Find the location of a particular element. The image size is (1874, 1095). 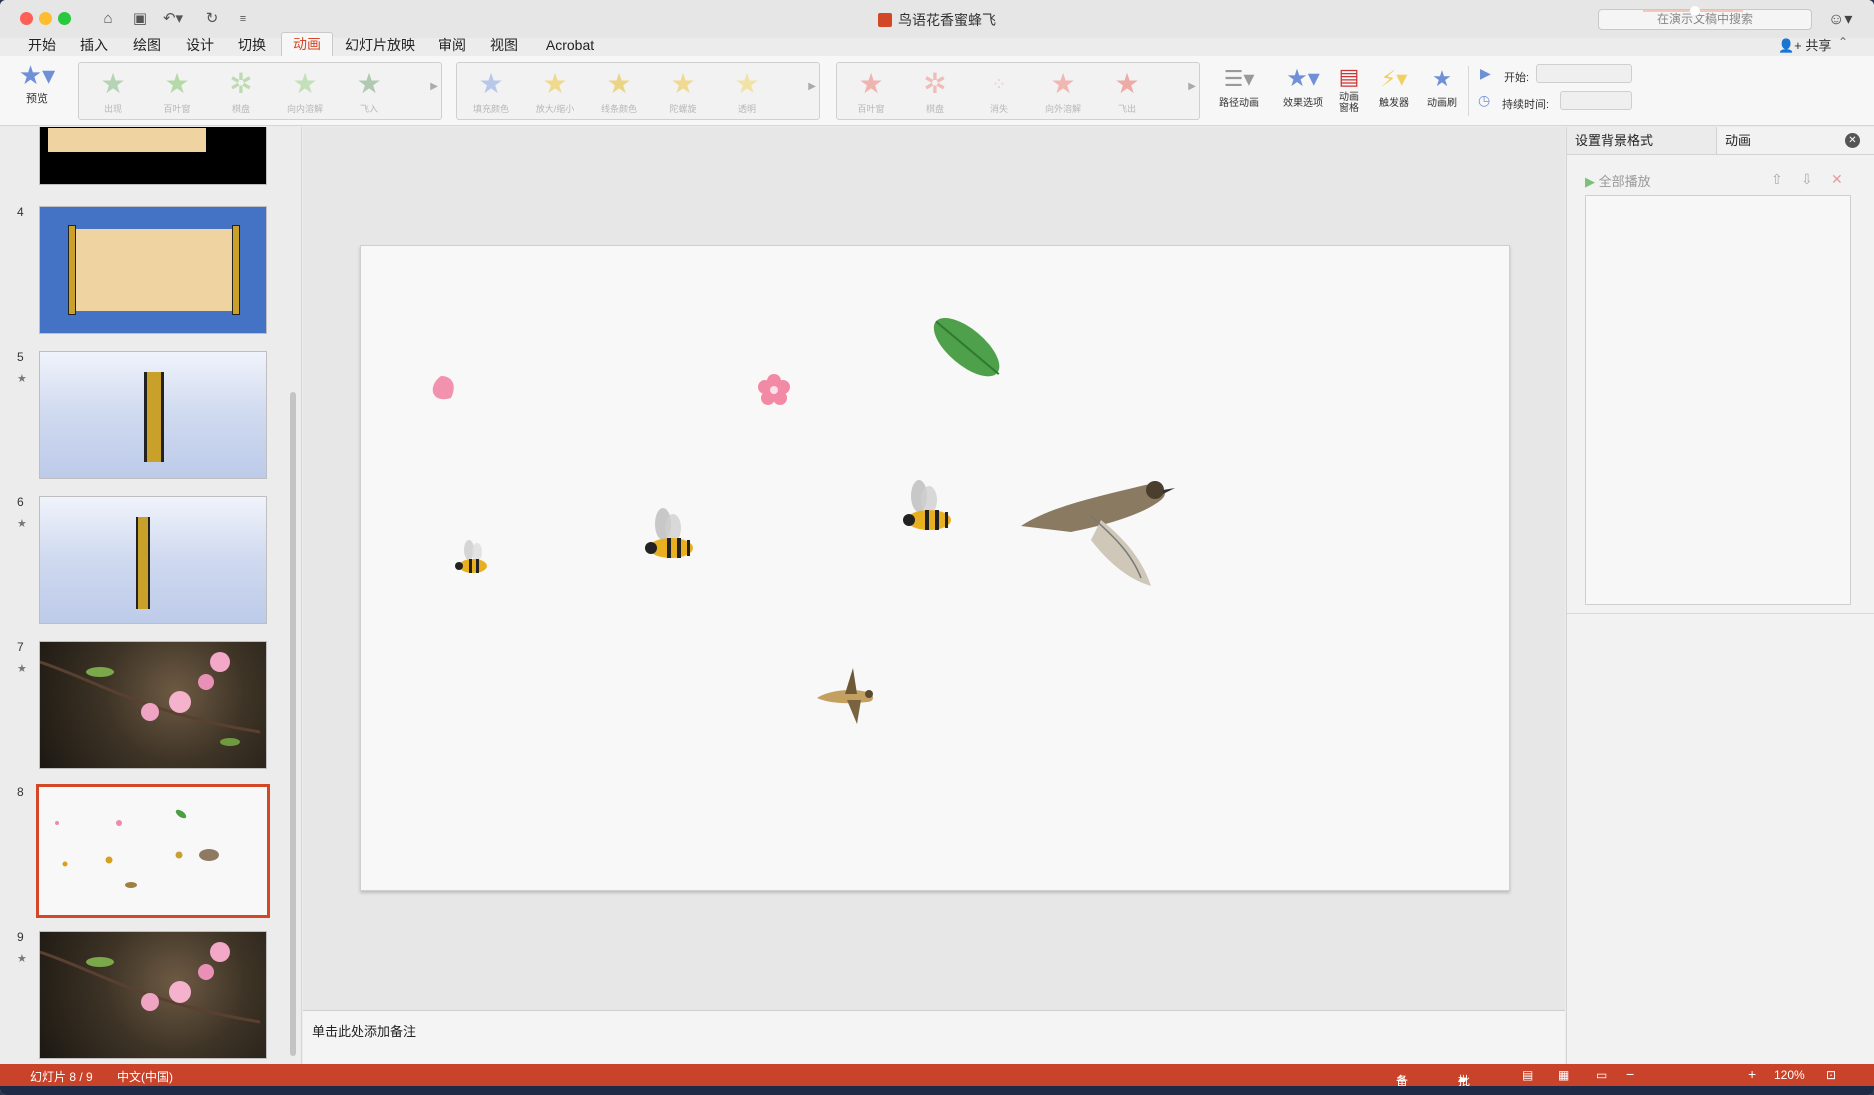

language-indicator: 中文(中国) is located at coordinates (145, 1076).